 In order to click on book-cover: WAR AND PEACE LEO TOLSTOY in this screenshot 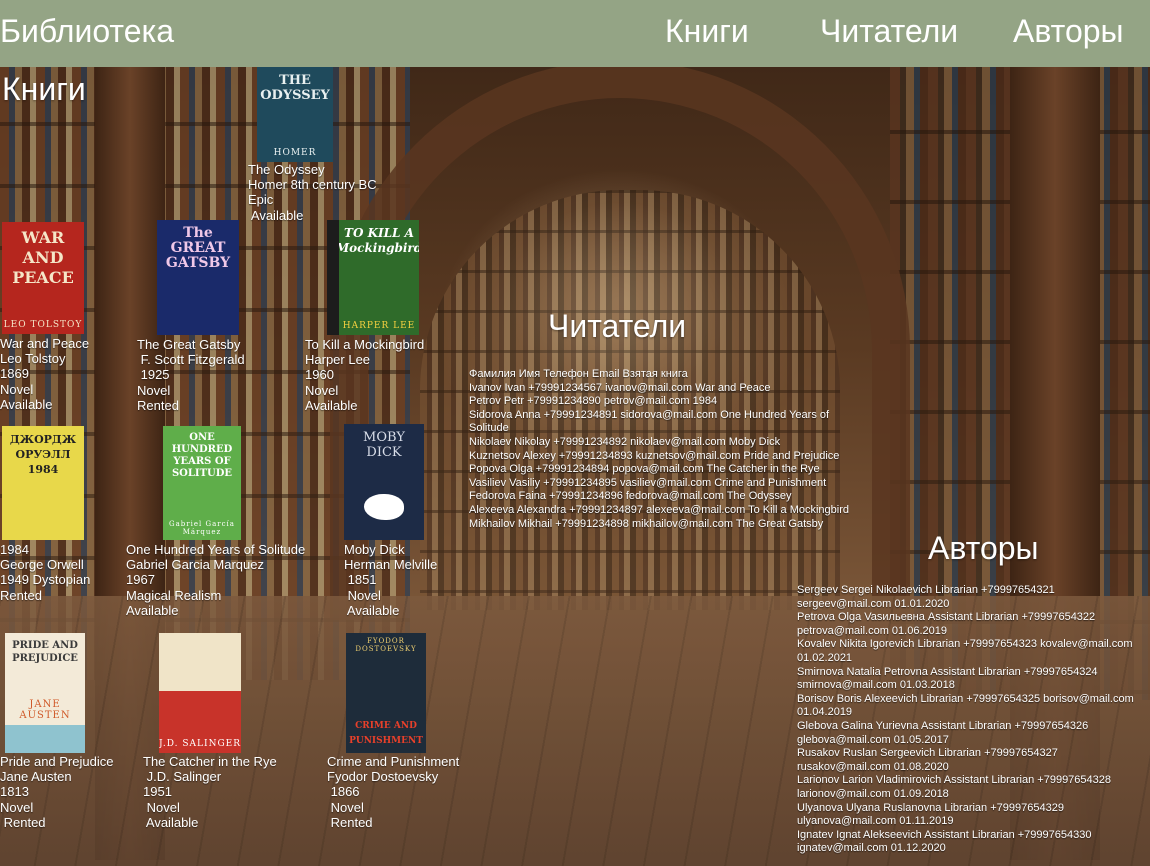, I will do `click(43, 278)`.